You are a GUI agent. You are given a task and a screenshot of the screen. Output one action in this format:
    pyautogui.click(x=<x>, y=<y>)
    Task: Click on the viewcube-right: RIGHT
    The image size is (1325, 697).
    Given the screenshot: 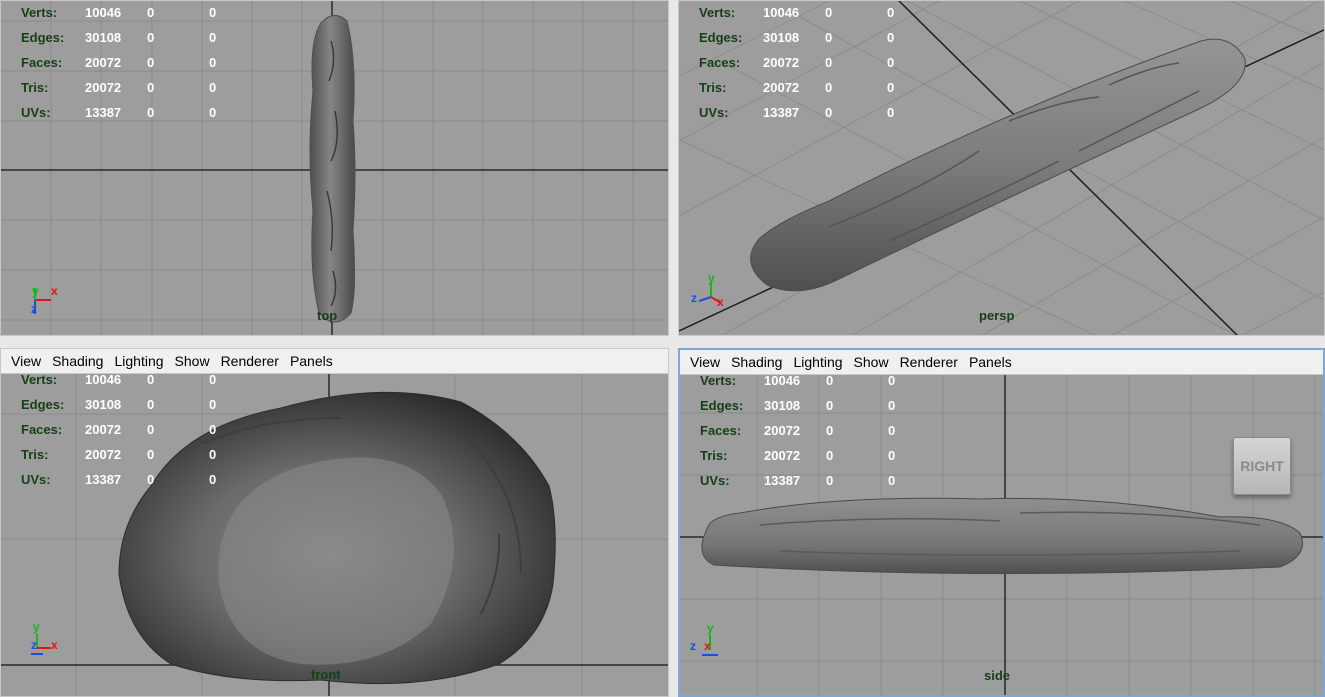 What is the action you would take?
    pyautogui.click(x=1262, y=466)
    